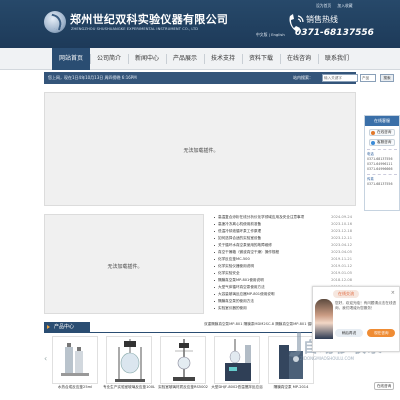 This screenshot has height=400, width=400. Describe the element at coordinates (183, 387) in the screenshot. I see `product-caption: 实验室玻璃材质反应釜RS5002` at that location.